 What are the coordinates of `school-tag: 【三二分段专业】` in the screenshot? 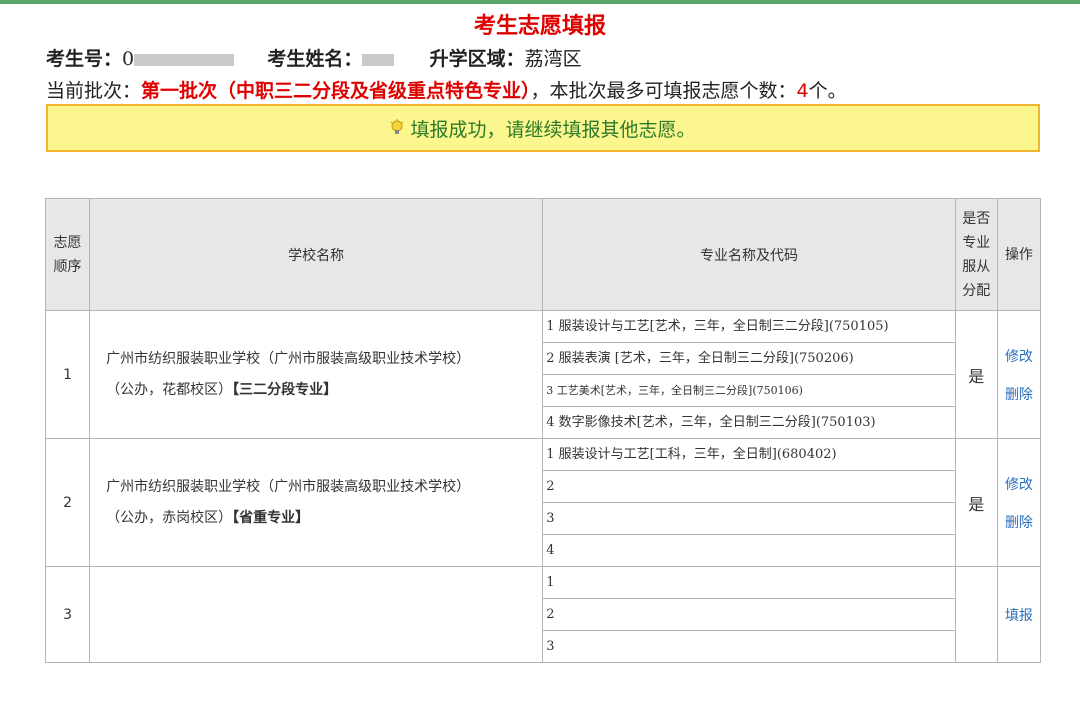 It's located at (285, 389).